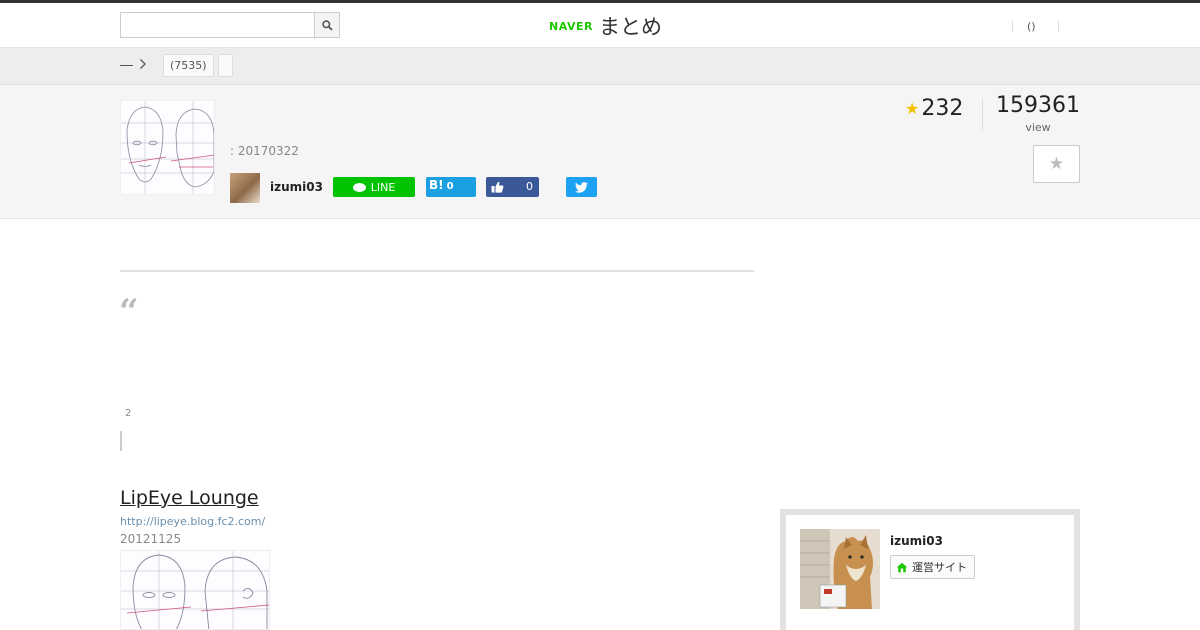  I want to click on search-icon, so click(327, 25).